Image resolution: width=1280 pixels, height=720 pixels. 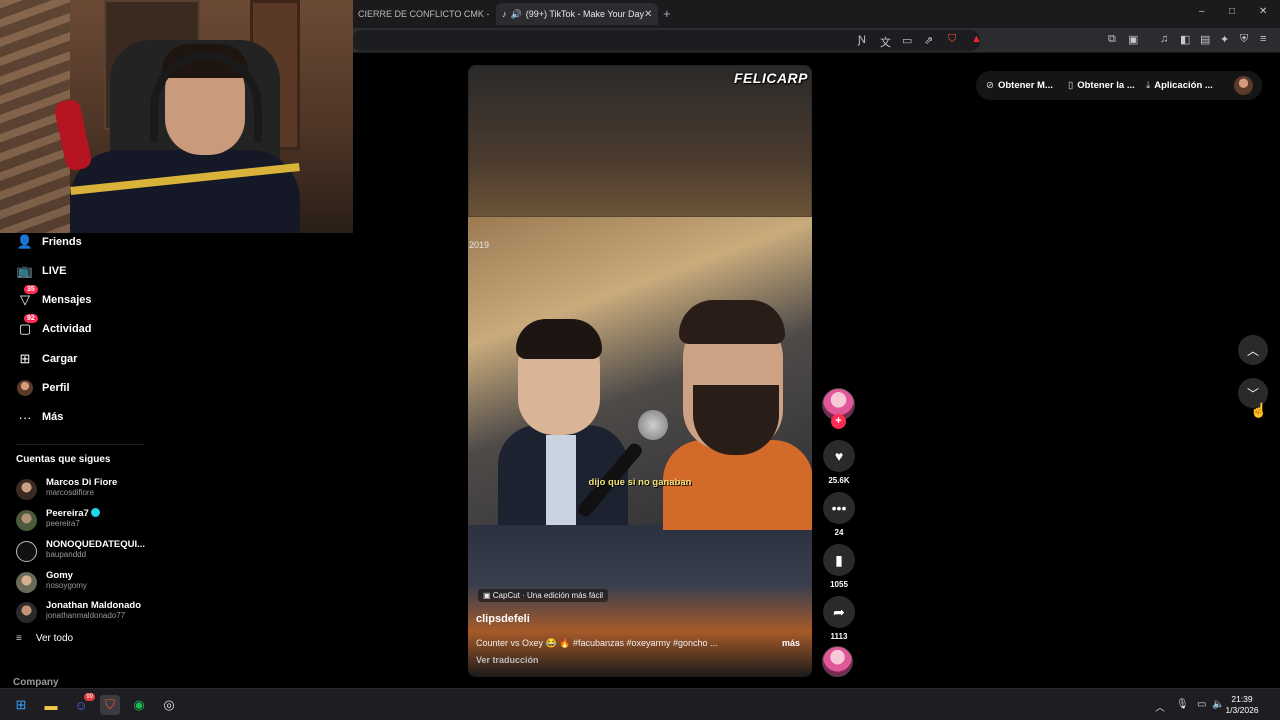 What do you see at coordinates (62, 242) in the screenshot?
I see `sidebar-item-label: Friends` at bounding box center [62, 242].